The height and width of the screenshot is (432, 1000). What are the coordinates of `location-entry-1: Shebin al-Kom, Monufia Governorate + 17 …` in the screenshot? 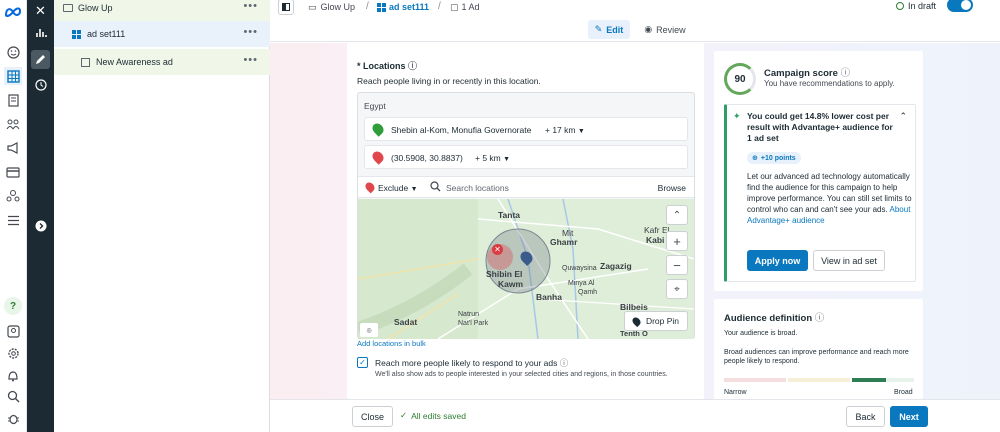 It's located at (526, 129).